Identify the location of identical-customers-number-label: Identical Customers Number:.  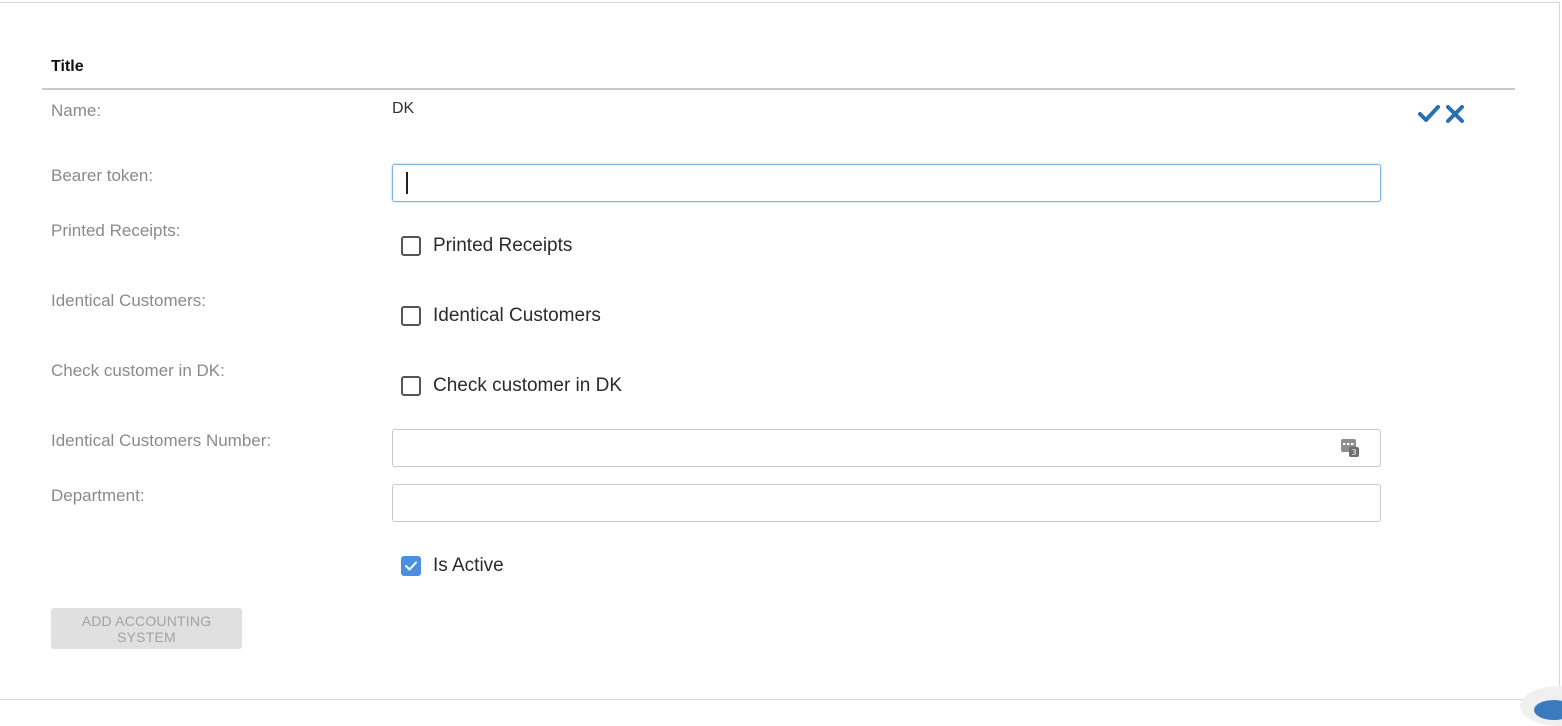
(161, 440).